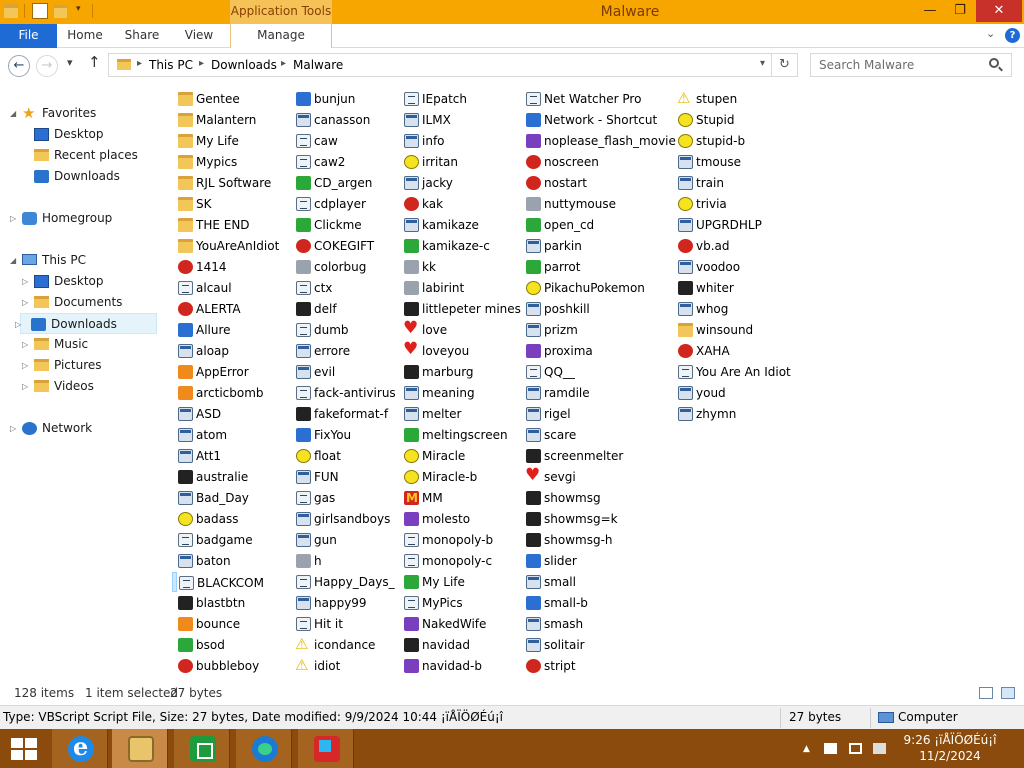 The image size is (1024, 768). I want to click on file-name: girlsandboys, so click(352, 519).